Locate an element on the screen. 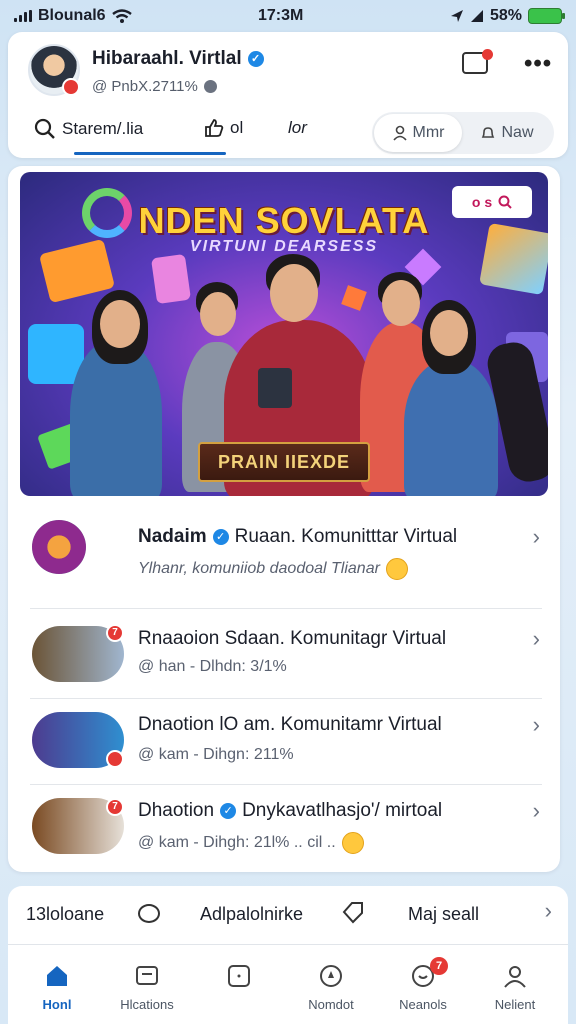  location-icon is located at coordinates (456, 16).